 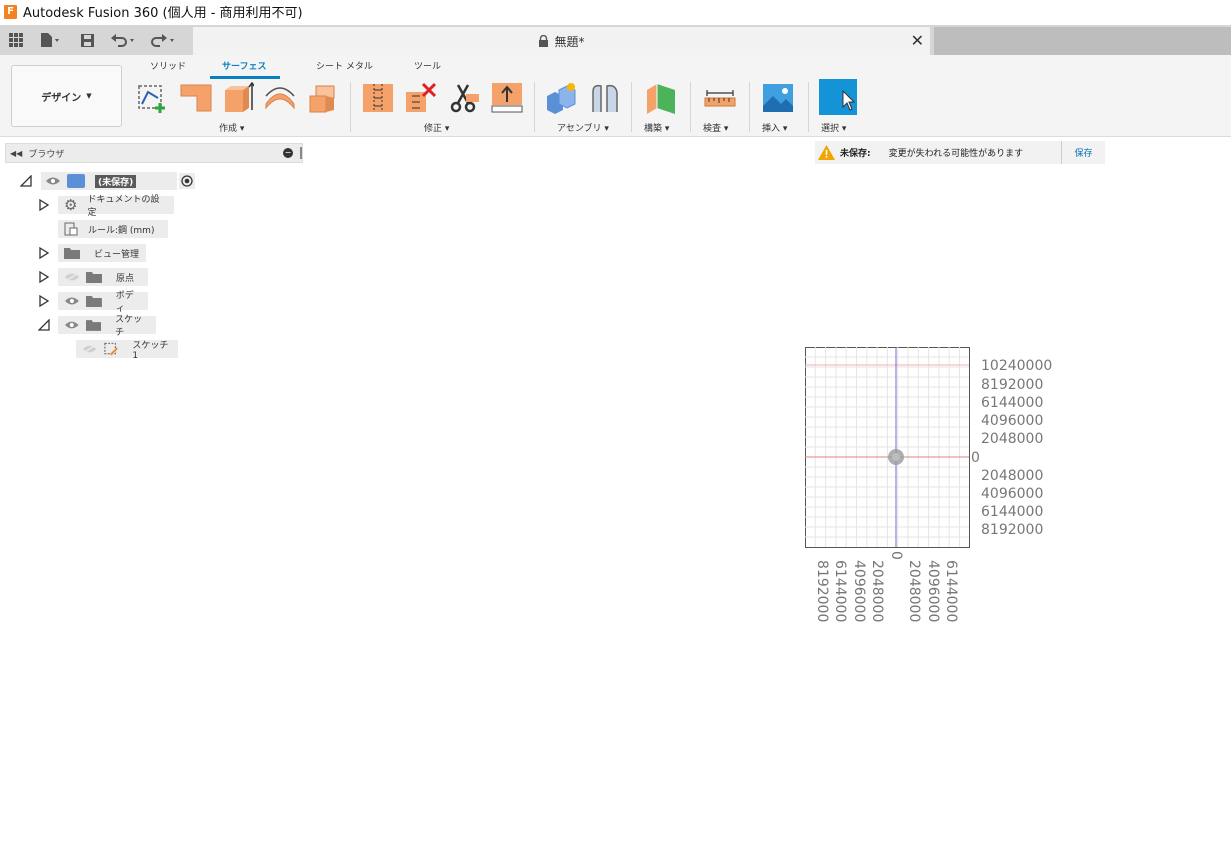 What do you see at coordinates (774, 127) in the screenshot?
I see `insert-group-label: 挿入 ▾` at bounding box center [774, 127].